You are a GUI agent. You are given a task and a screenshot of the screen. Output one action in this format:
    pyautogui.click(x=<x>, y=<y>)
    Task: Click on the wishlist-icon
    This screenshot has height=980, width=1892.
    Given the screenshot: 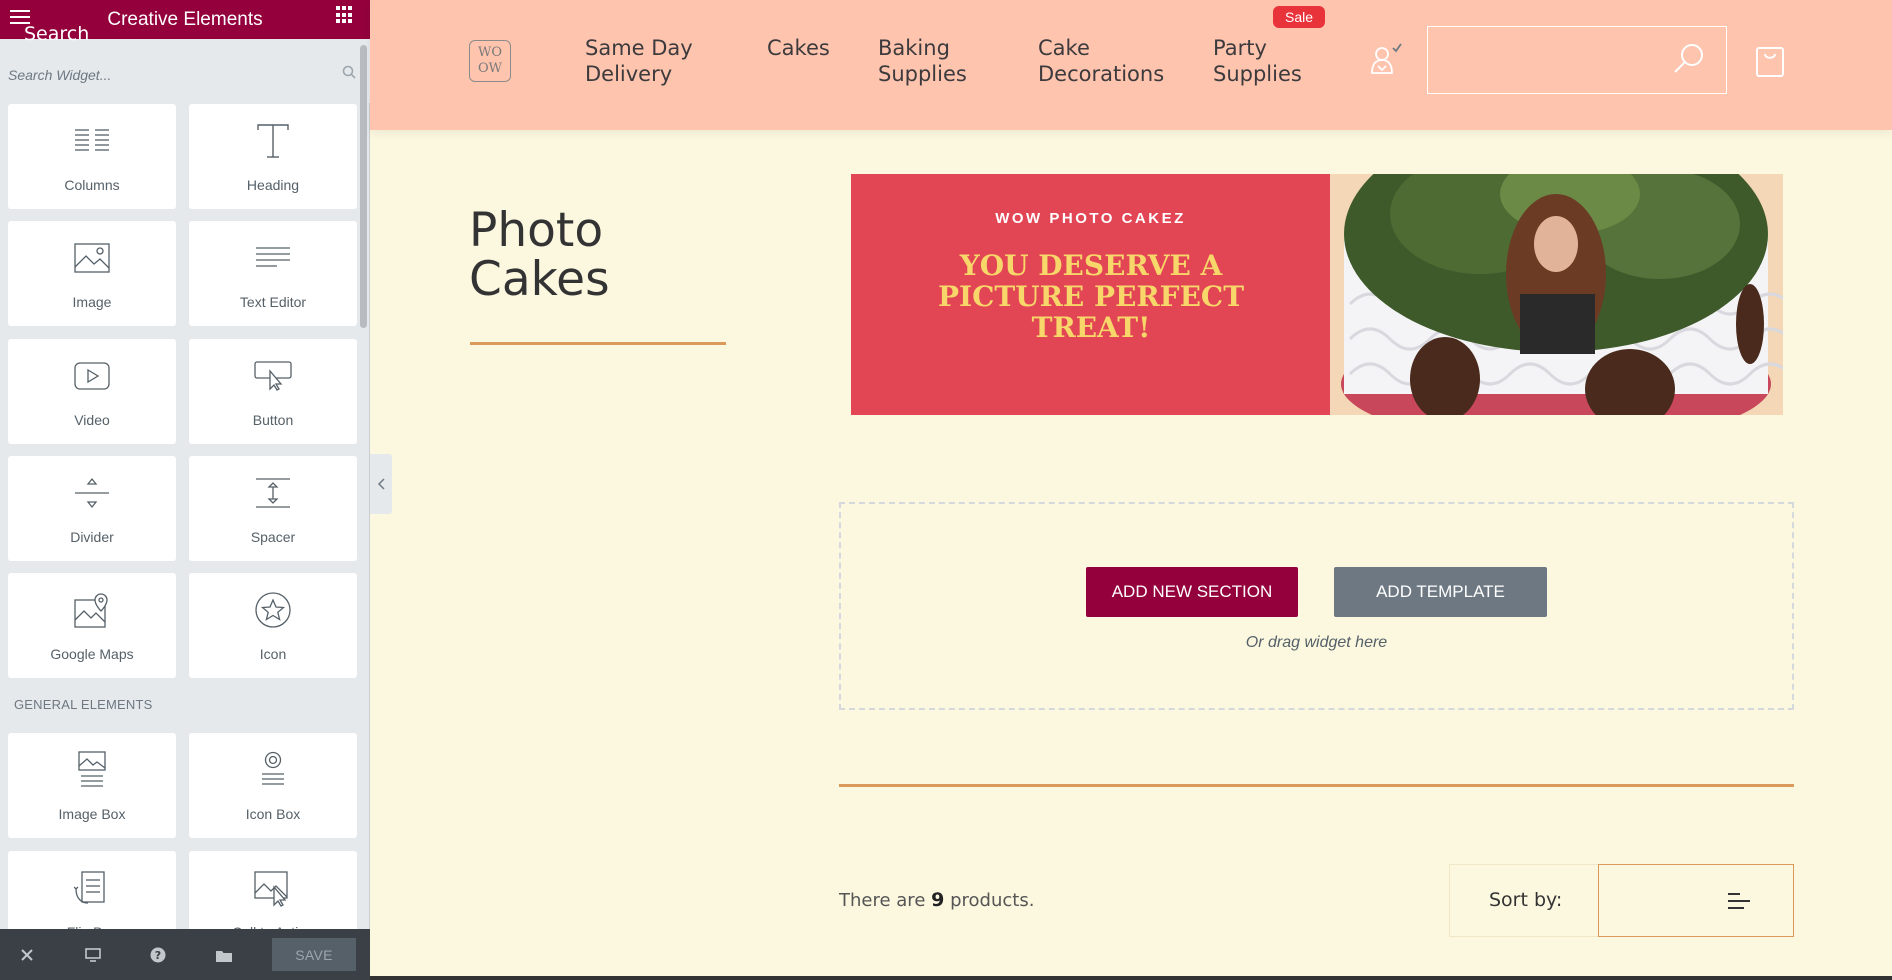 What is the action you would take?
    pyautogui.click(x=1384, y=60)
    